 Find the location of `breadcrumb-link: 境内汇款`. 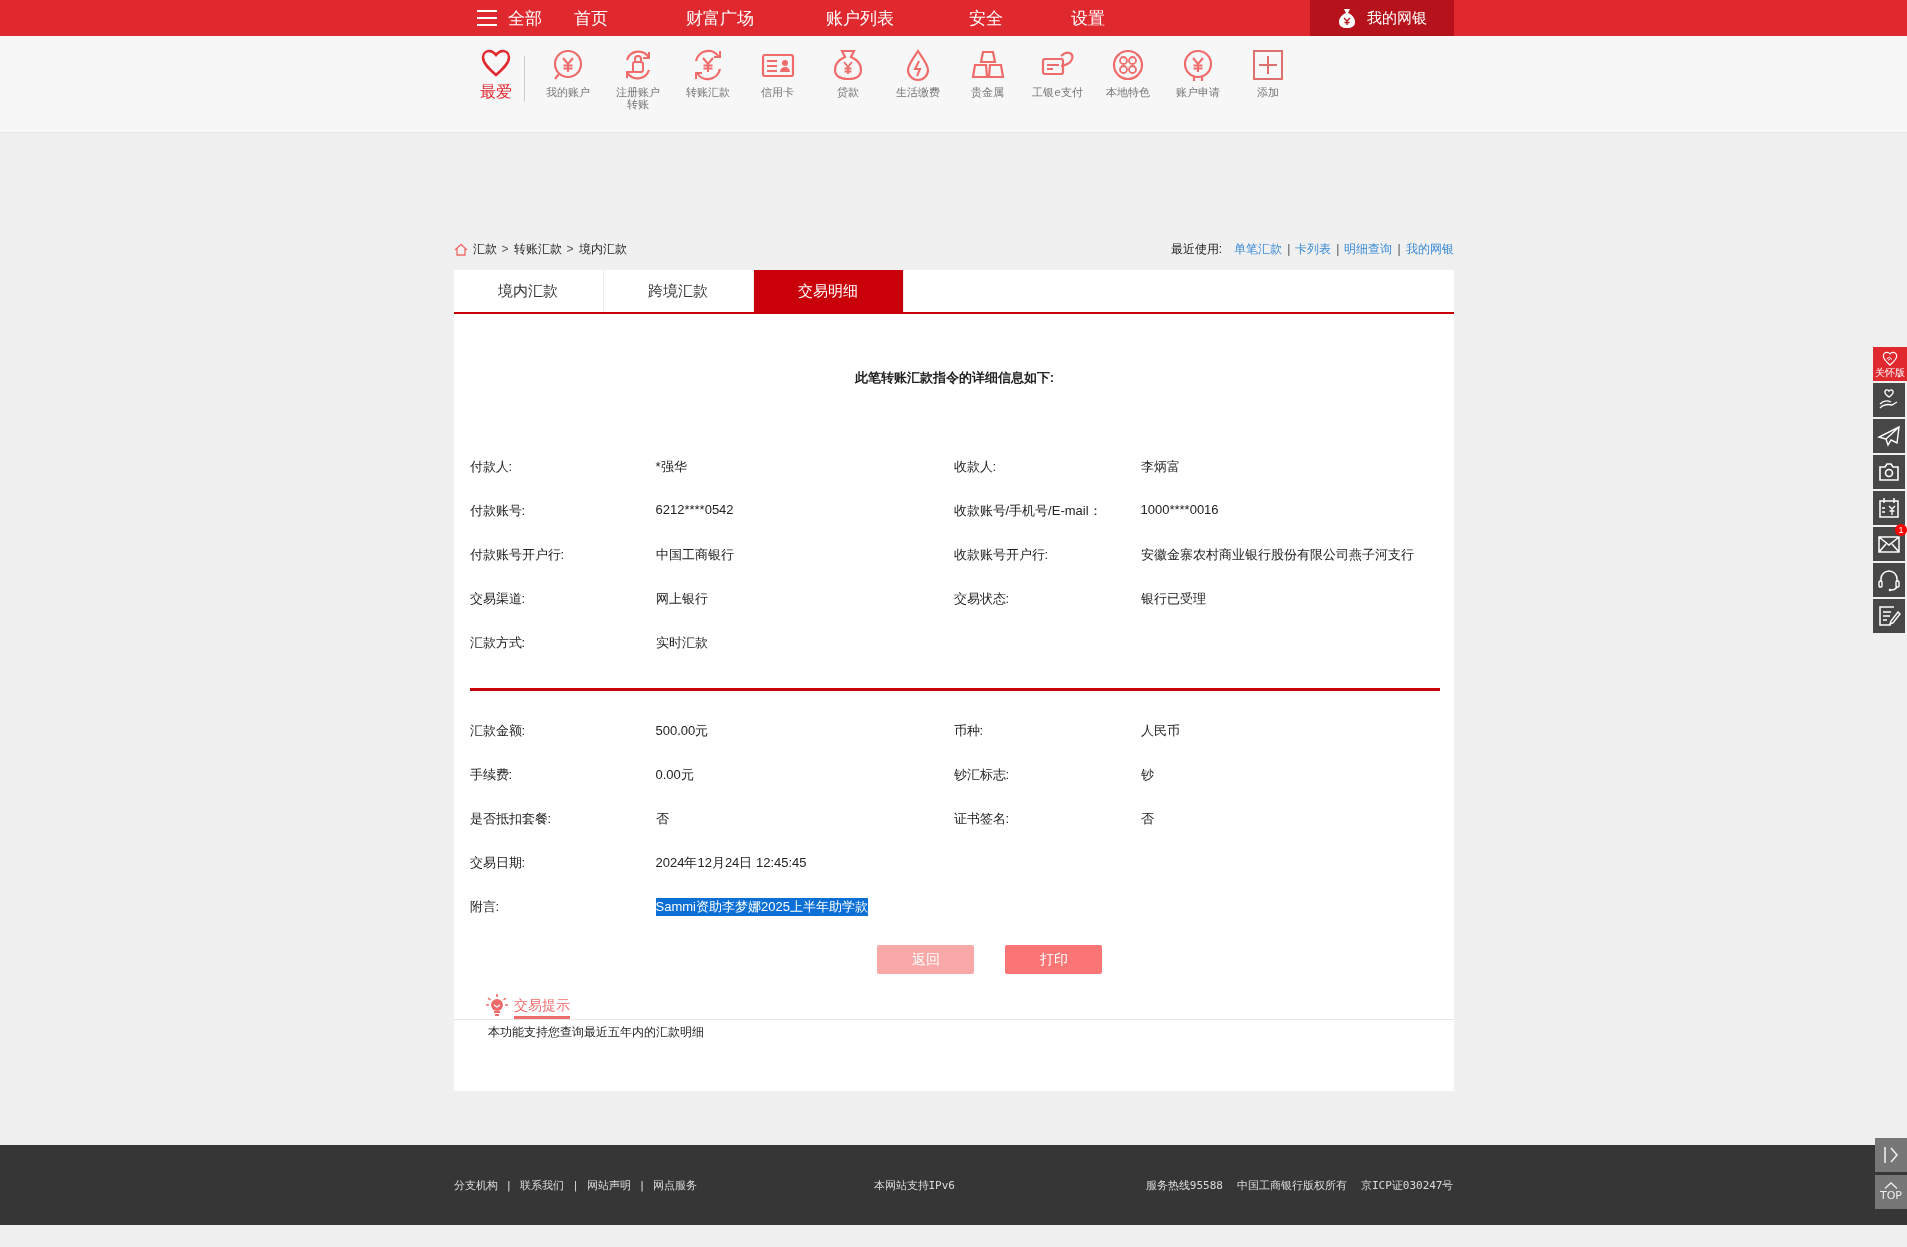

breadcrumb-link: 境内汇款 is located at coordinates (602, 249).